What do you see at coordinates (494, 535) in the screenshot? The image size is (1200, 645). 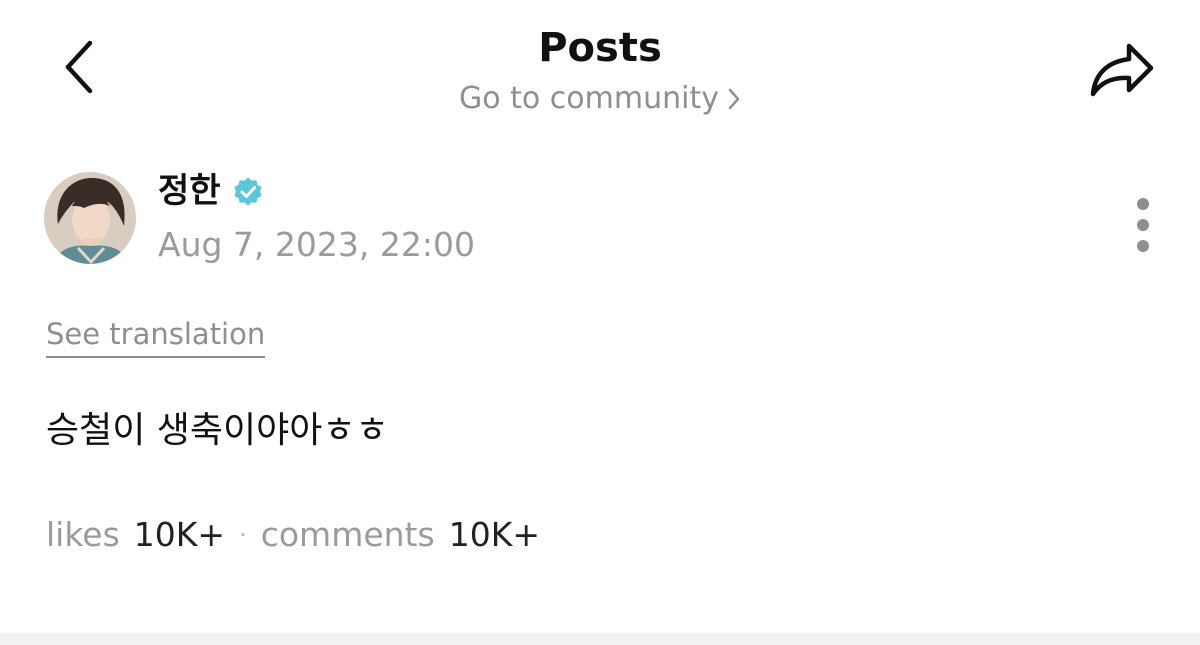 I see `comments-count: 10K+` at bounding box center [494, 535].